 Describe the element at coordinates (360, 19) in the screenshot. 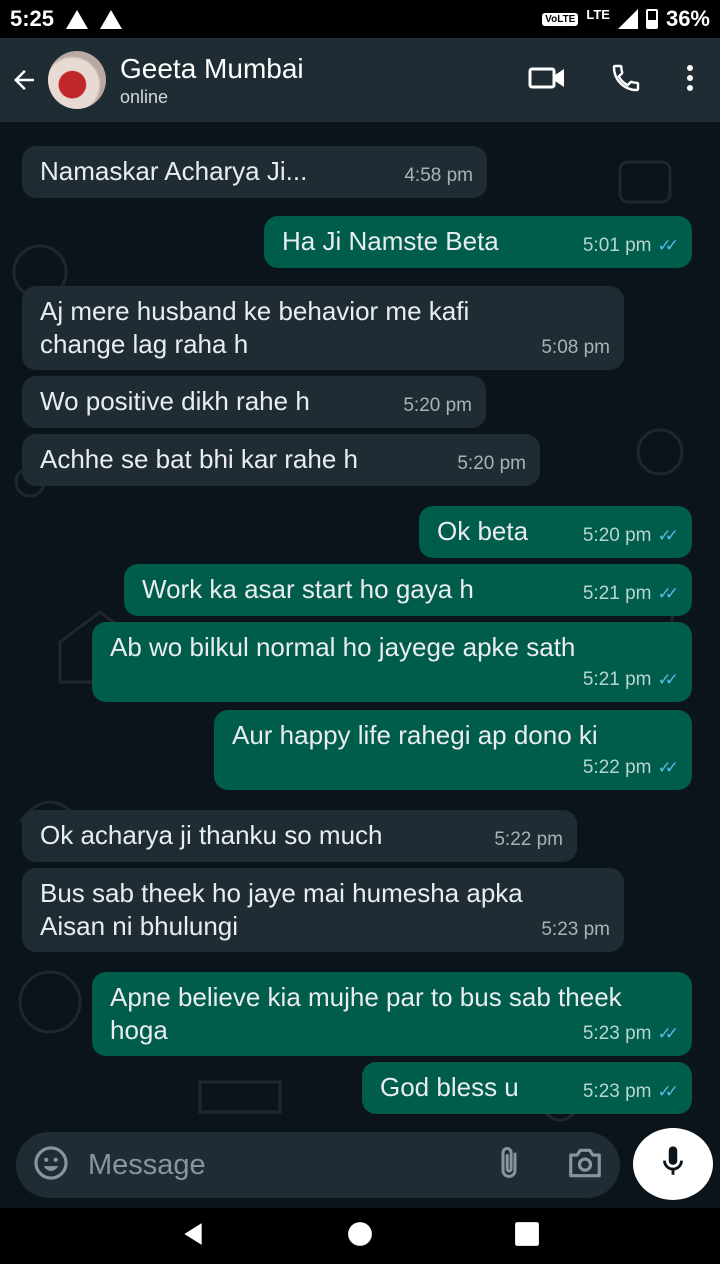

I see `status-bar: 5:25 VoLTE LTE 36%` at that location.